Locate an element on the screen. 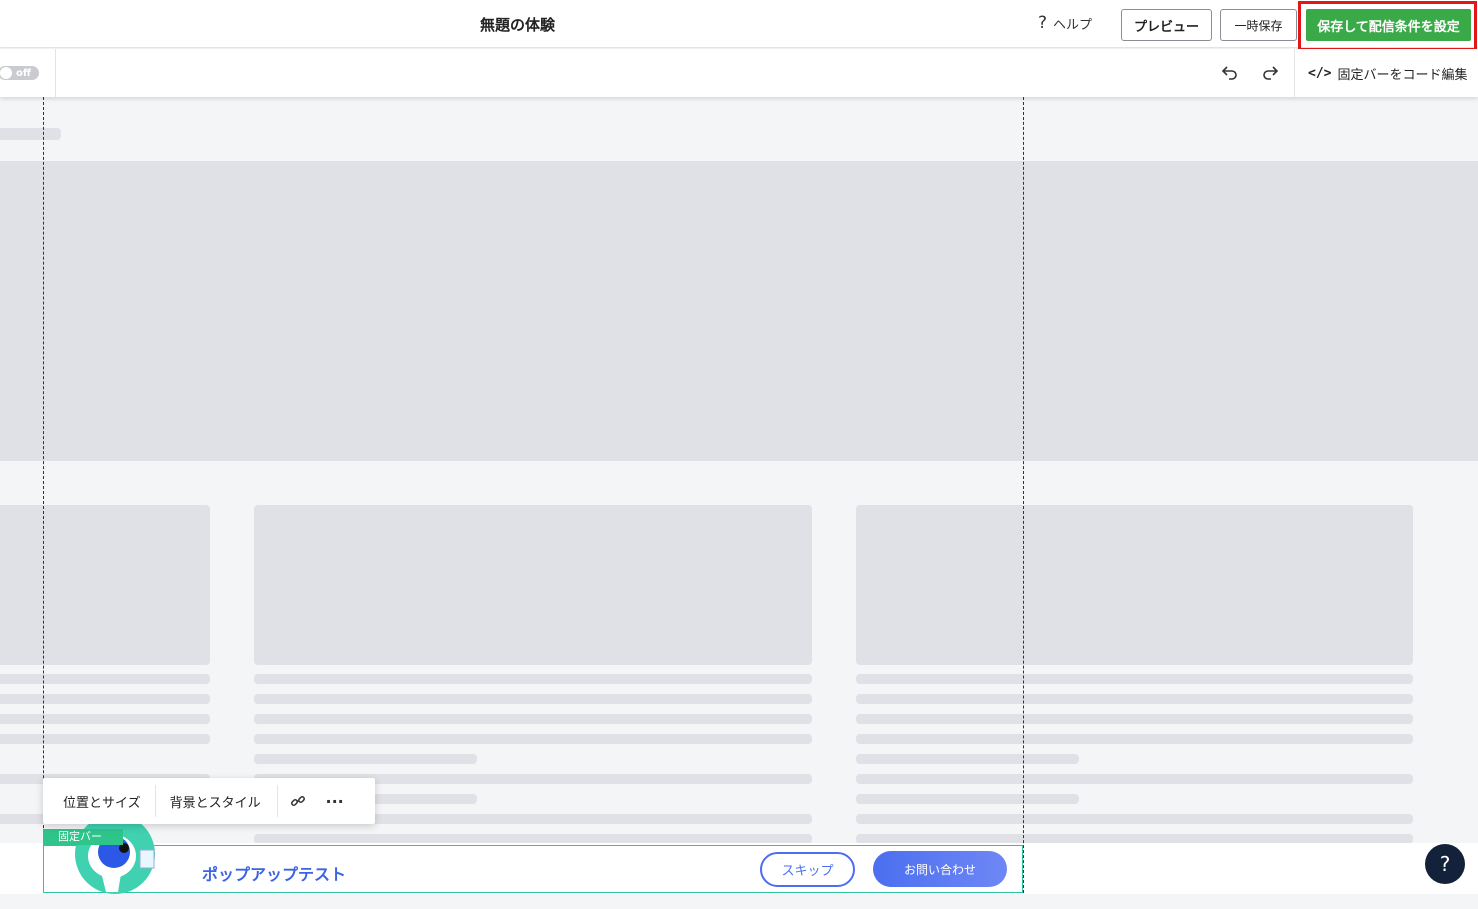 The image size is (1478, 909). element-toolbar: 位置とサイズ 背景とスタイル ··· is located at coordinates (209, 801).